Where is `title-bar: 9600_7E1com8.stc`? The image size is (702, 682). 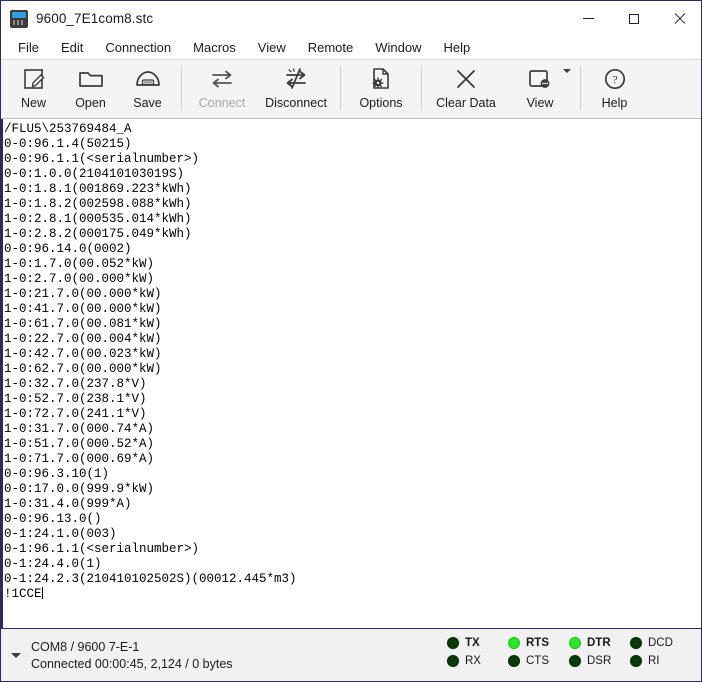 title-bar: 9600_7E1com8.stc is located at coordinates (351, 18).